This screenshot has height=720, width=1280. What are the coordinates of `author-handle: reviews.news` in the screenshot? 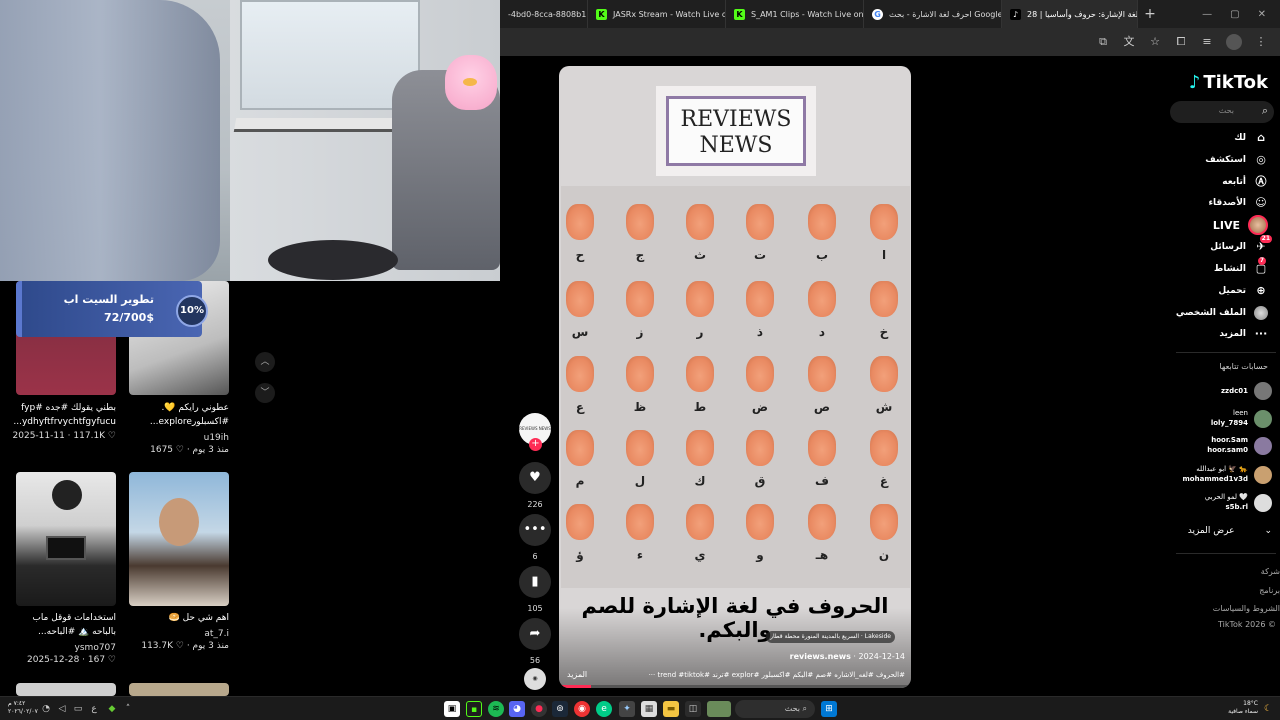 It's located at (820, 656).